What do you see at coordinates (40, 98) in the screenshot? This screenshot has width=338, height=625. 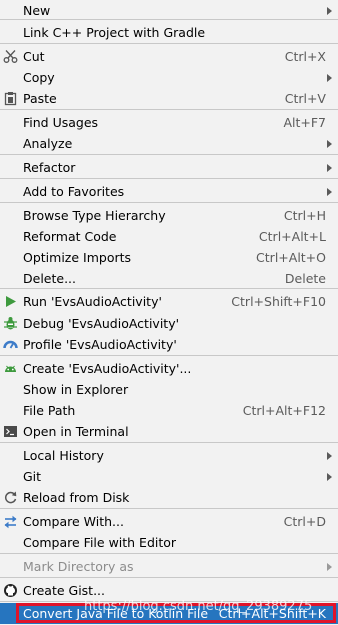 I see `menu-item-label: Paste` at bounding box center [40, 98].